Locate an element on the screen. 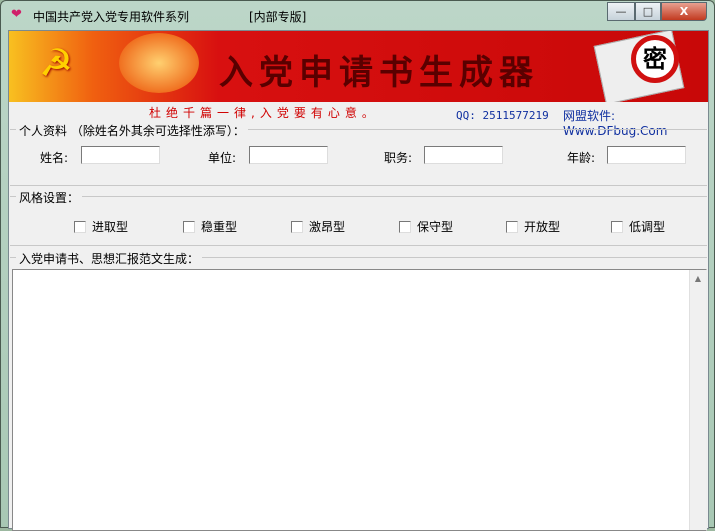  style-checkbox-aggressive: 进取型 is located at coordinates (101, 226).